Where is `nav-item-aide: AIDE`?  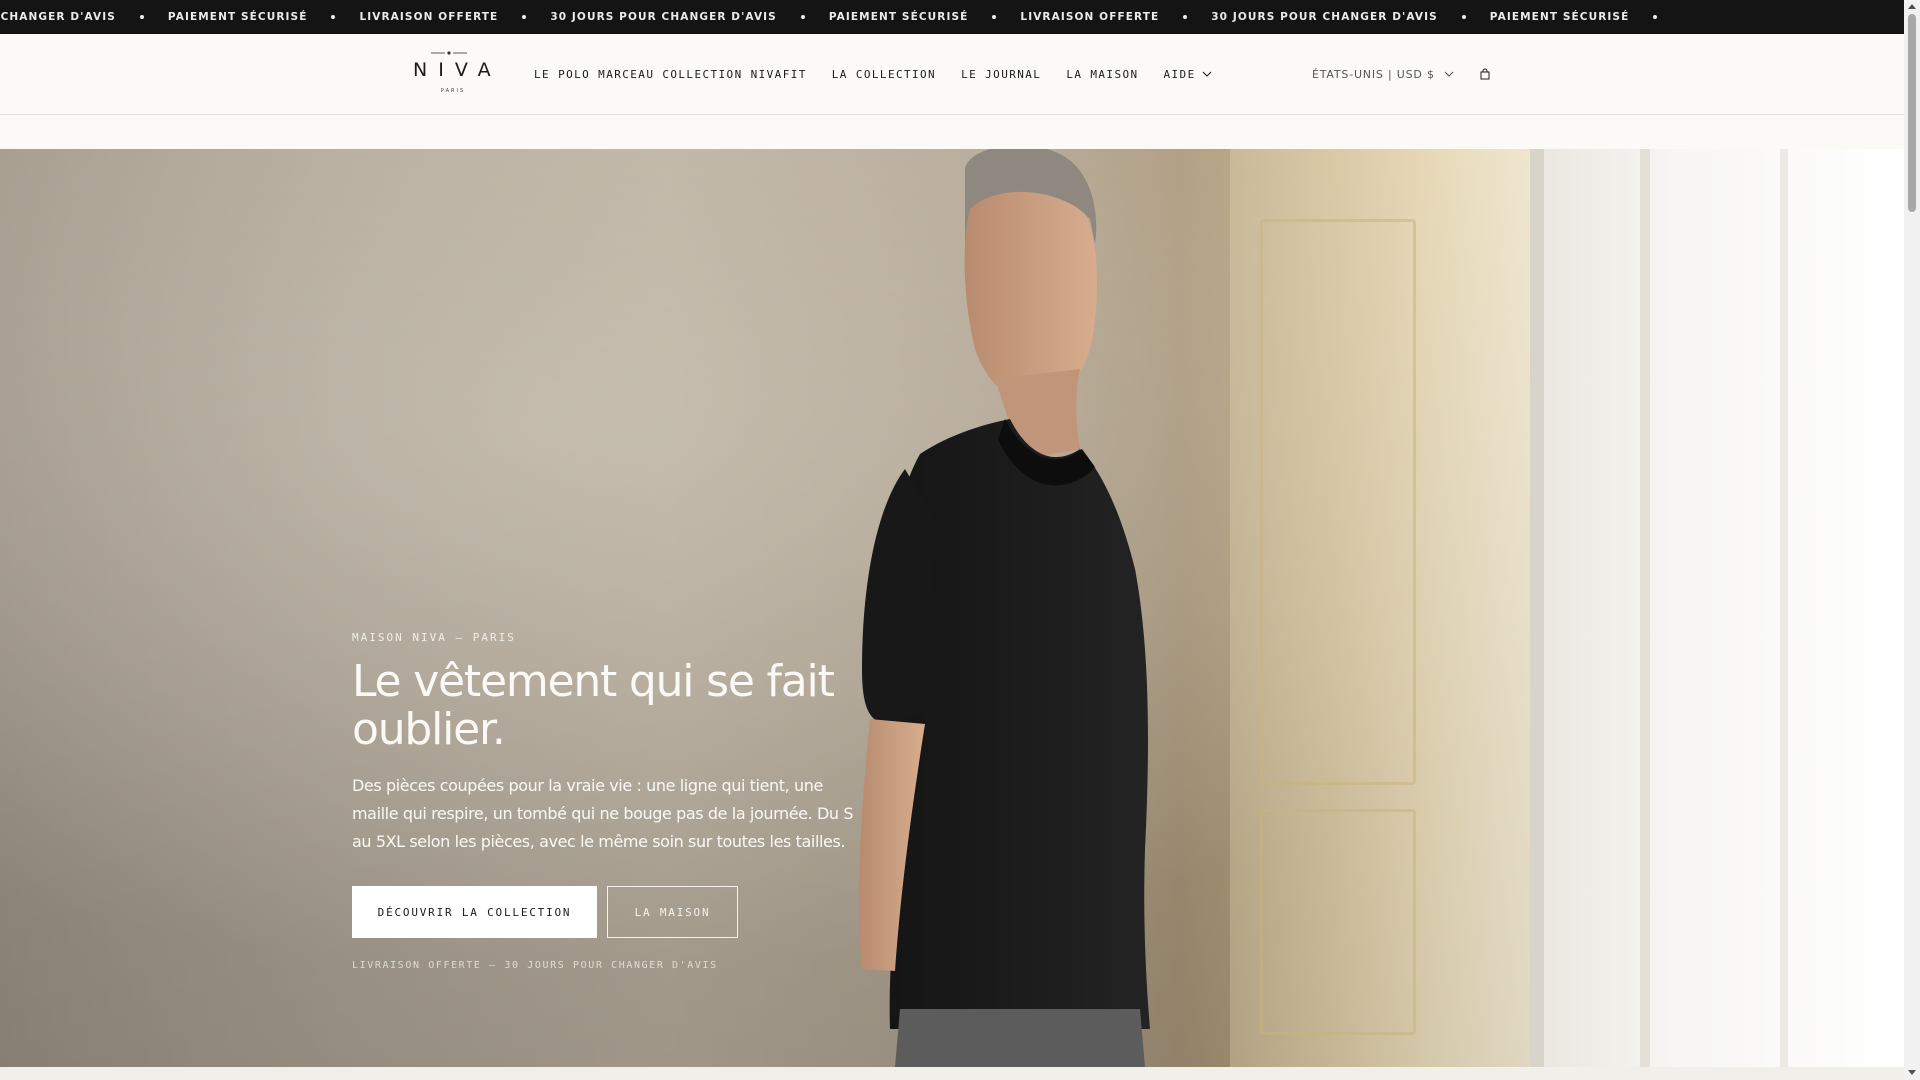 nav-item-aide: AIDE is located at coordinates (1188, 74).